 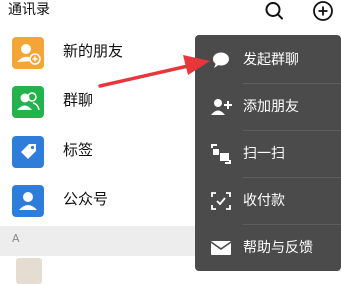 I want to click on menu-item-label: 收付款, so click(x=264, y=201).